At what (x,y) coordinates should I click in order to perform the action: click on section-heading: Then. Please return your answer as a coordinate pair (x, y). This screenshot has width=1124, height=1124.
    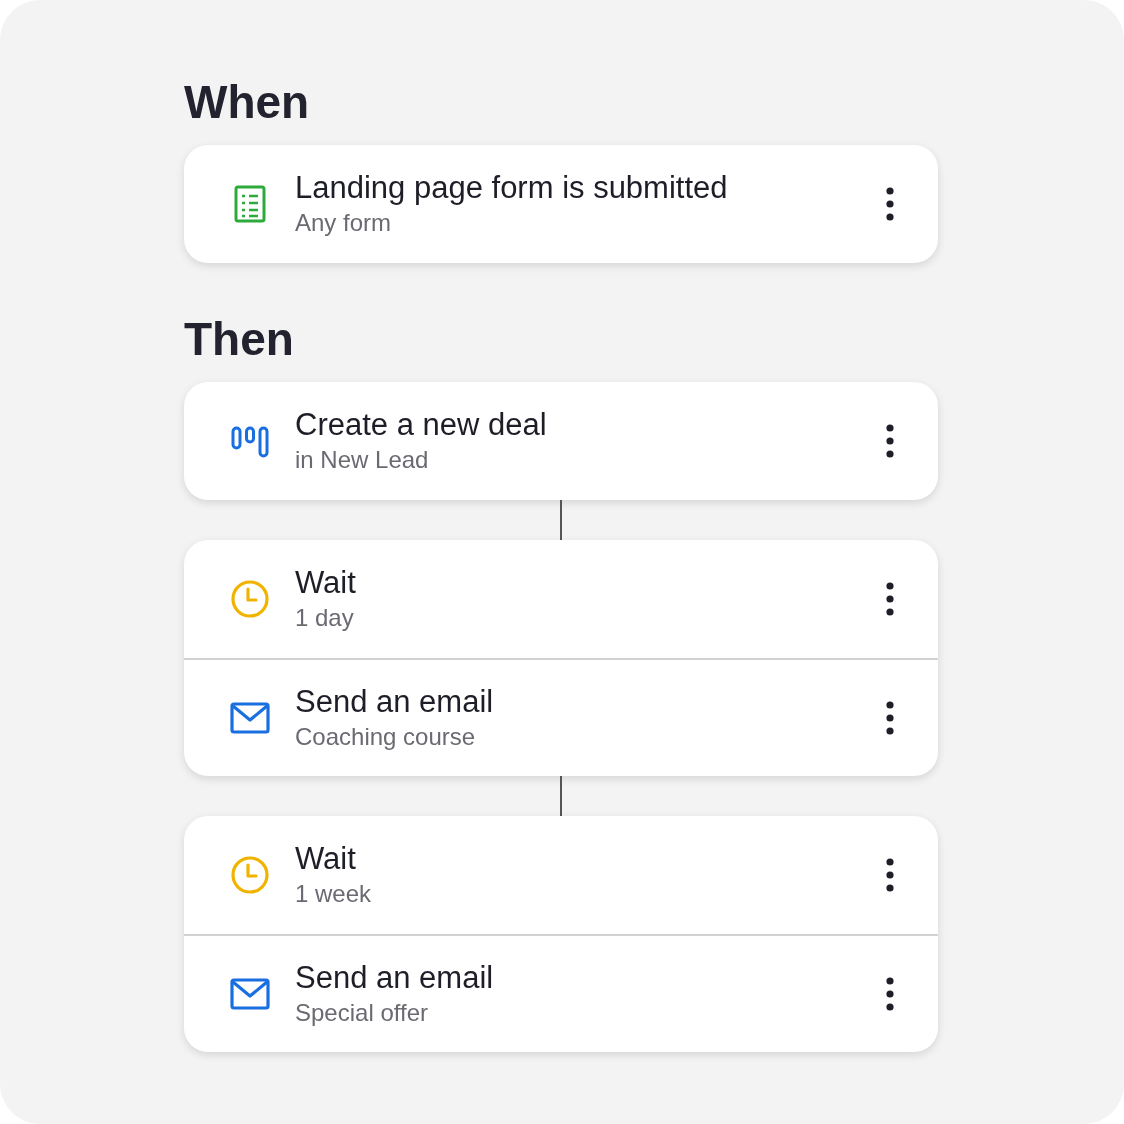
    Looking at the image, I should click on (239, 339).